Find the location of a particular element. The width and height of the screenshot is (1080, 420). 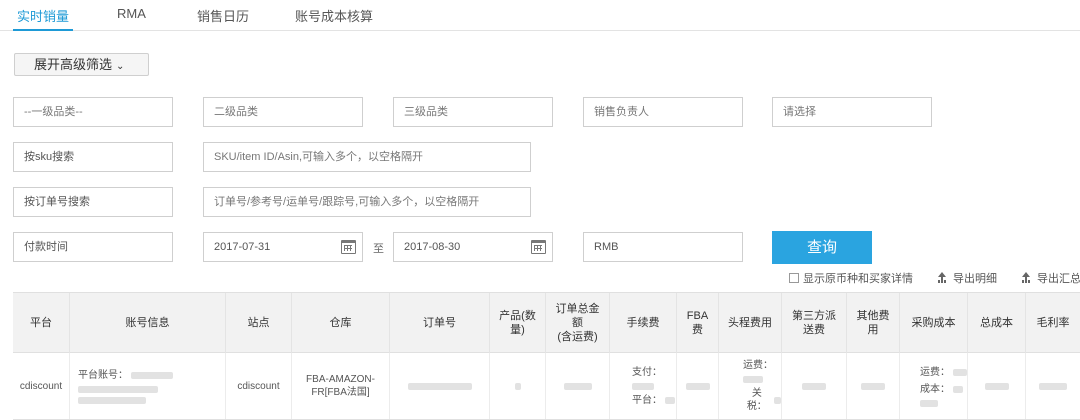

date-to-input: 2017-08-30 is located at coordinates (473, 247).